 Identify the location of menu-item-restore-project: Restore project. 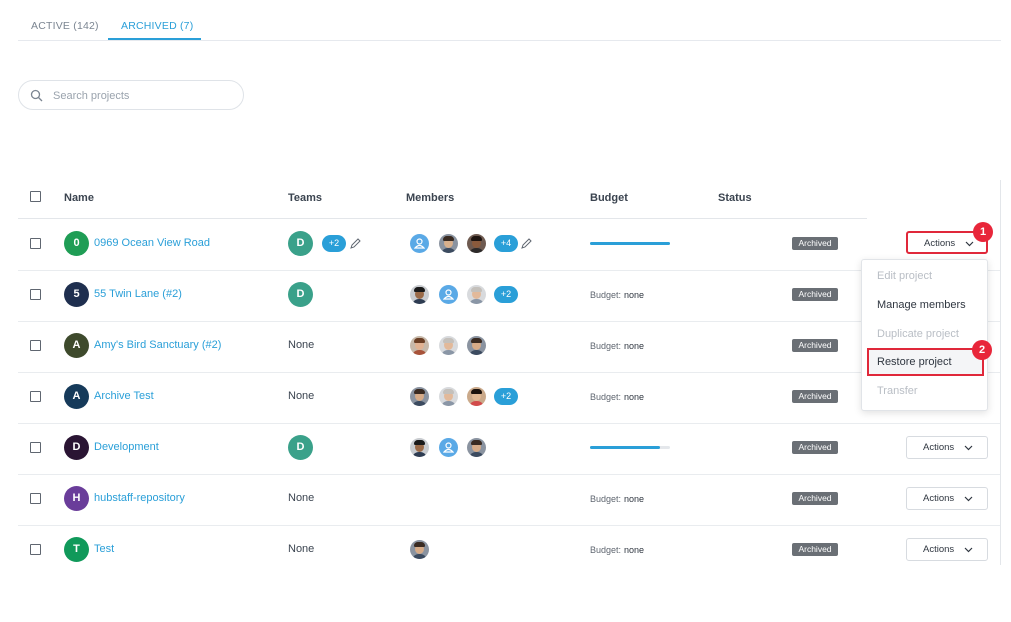
(925, 362).